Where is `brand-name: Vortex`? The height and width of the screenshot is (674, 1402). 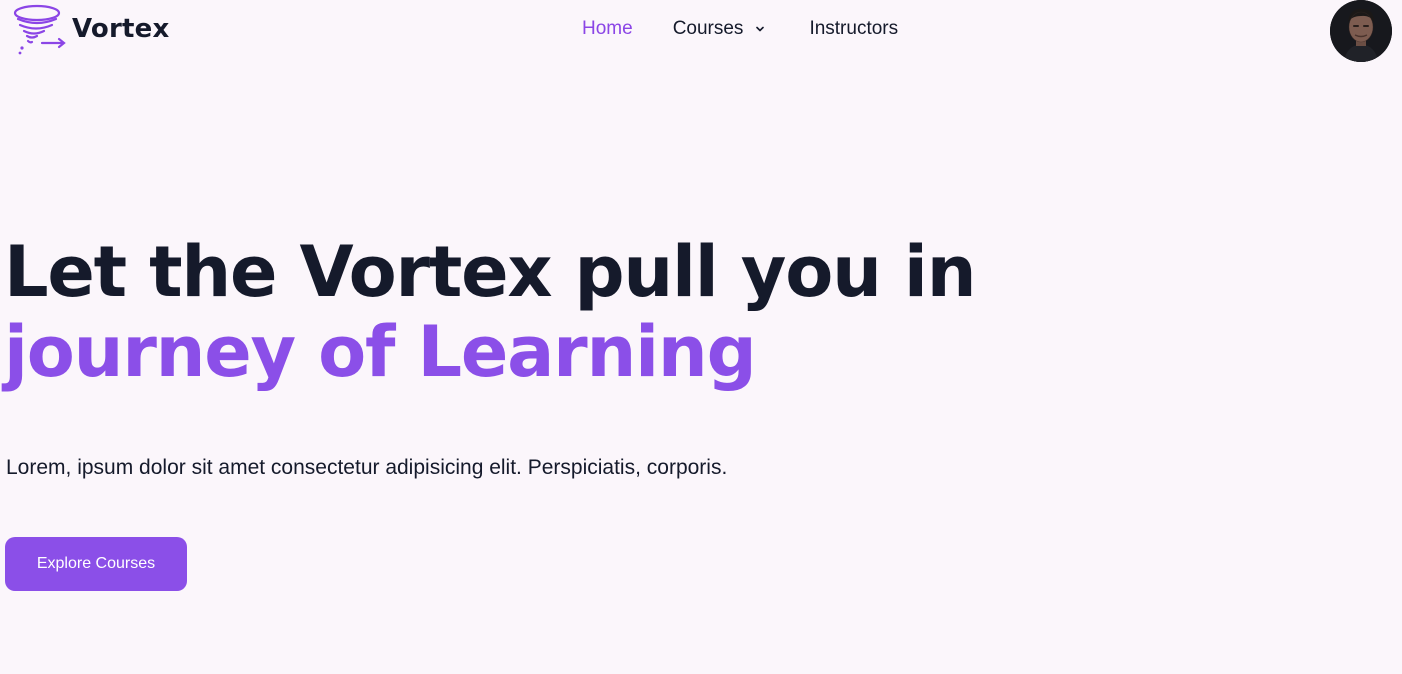
brand-name: Vortex is located at coordinates (121, 29).